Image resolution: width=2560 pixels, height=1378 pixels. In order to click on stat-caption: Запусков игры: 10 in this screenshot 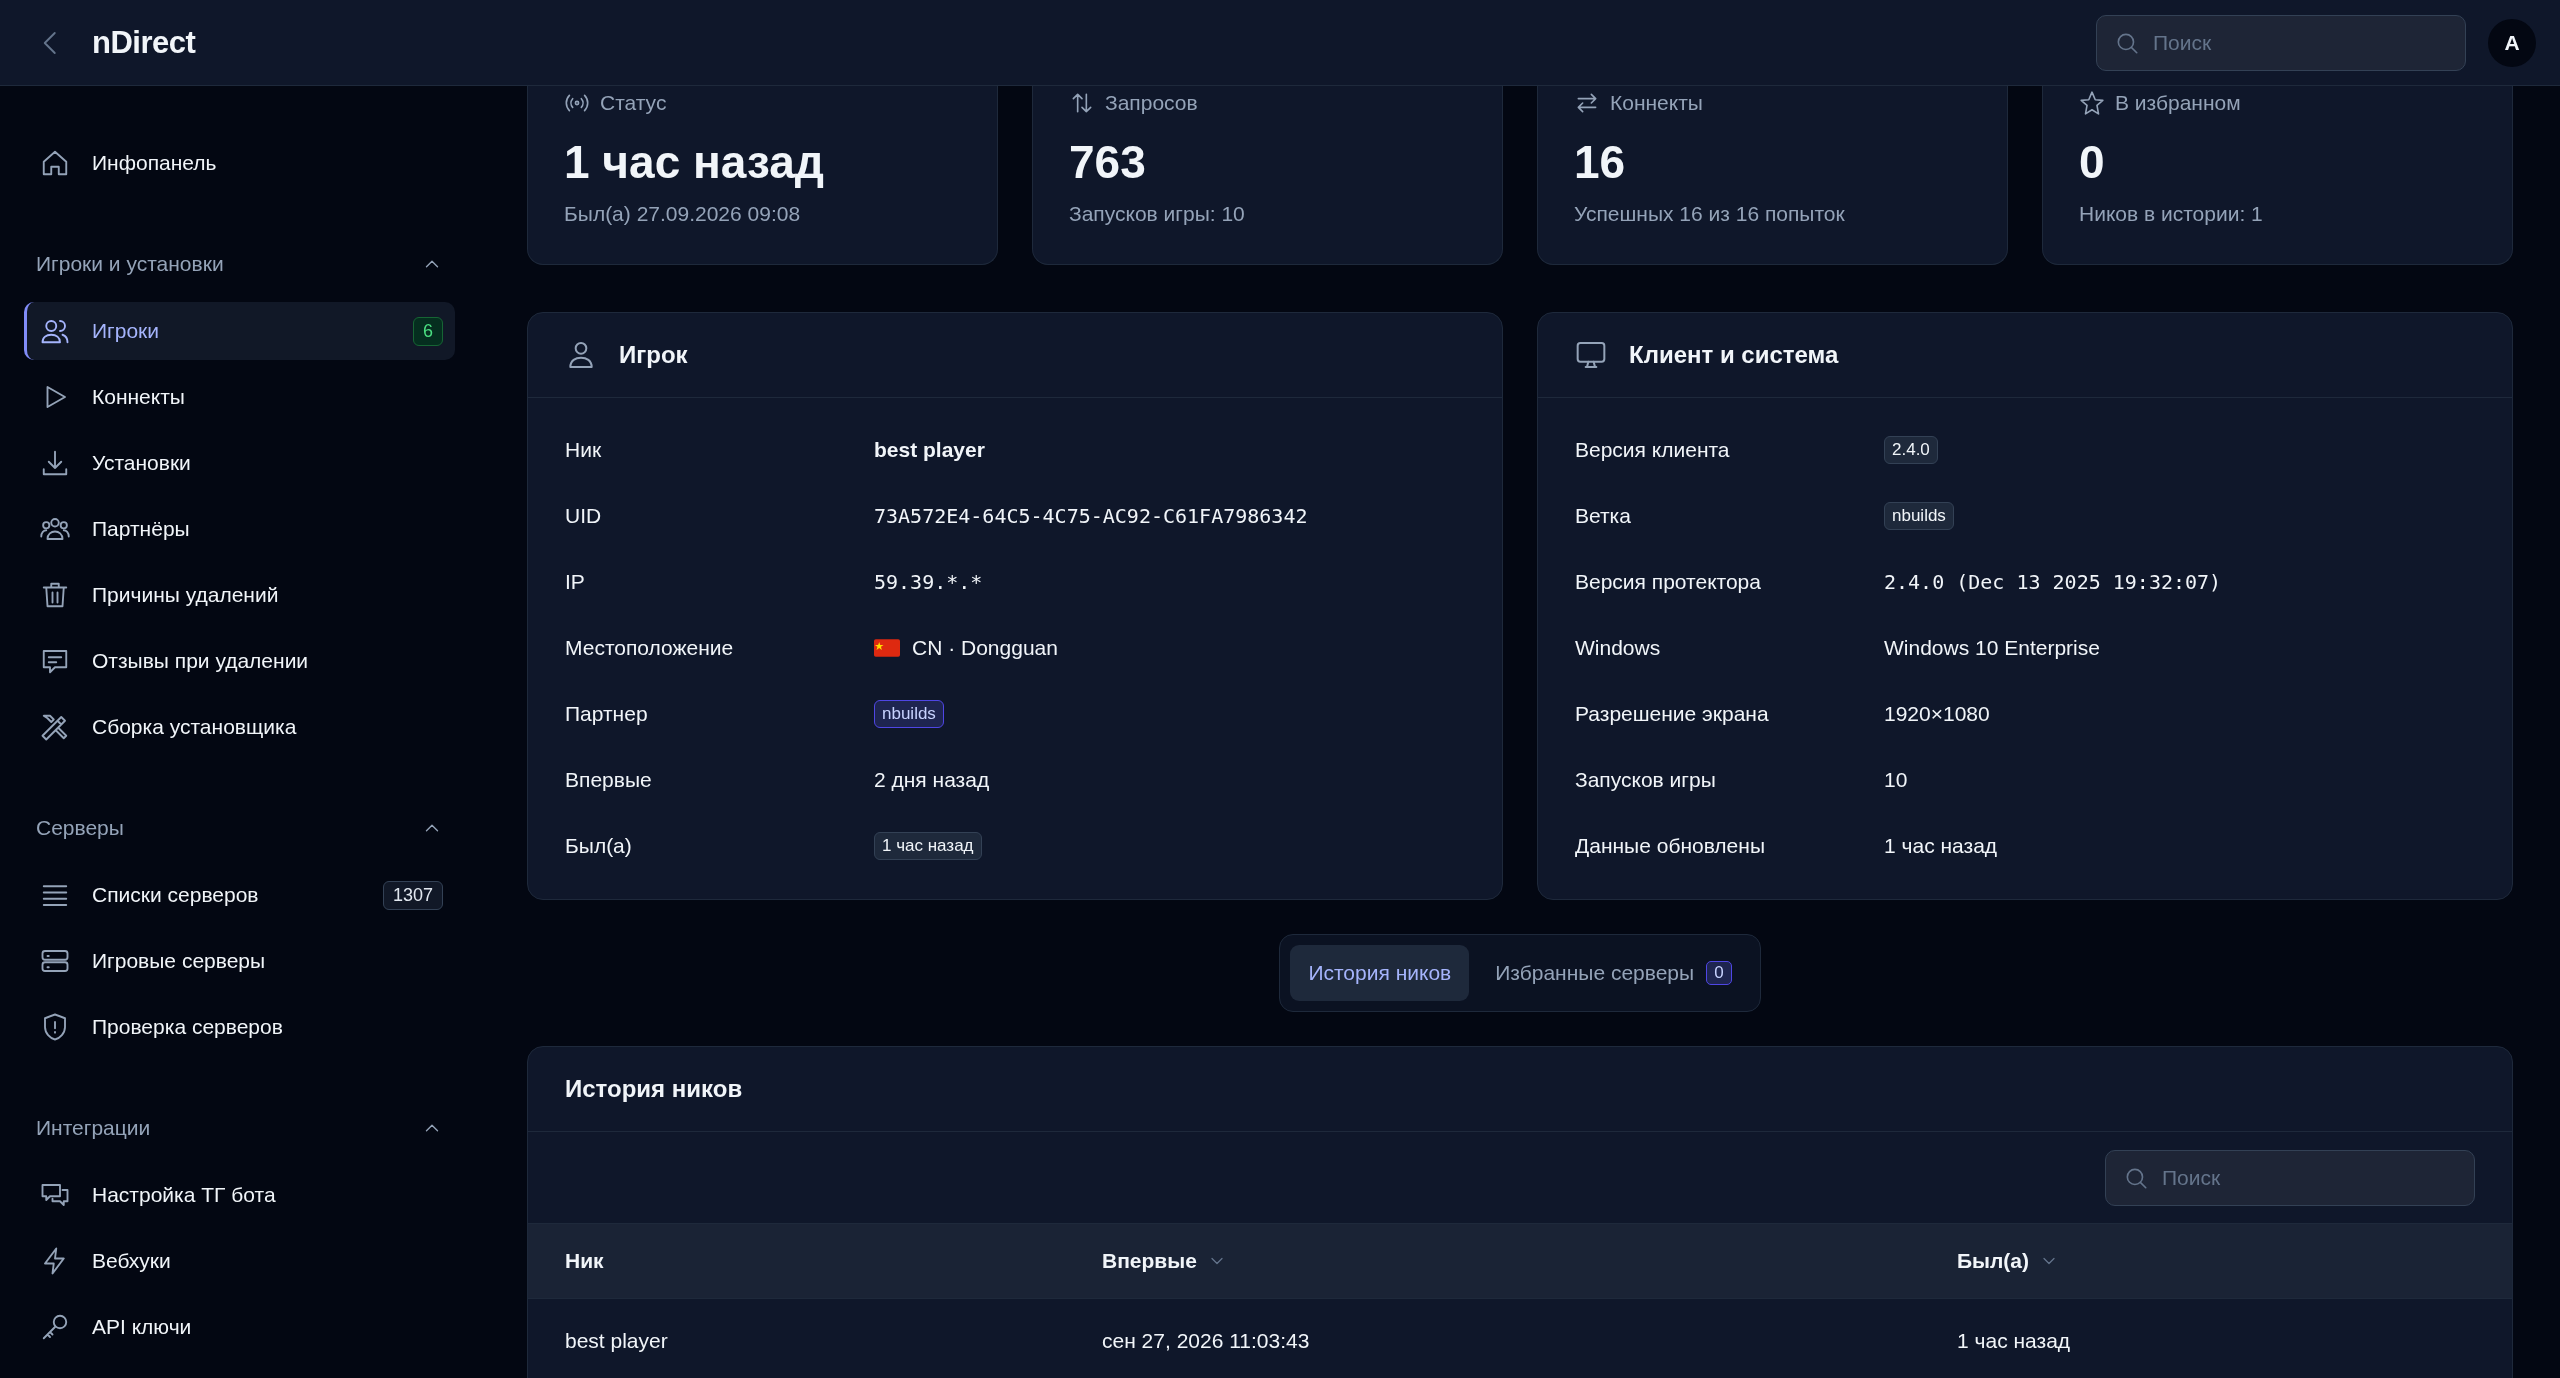, I will do `click(1157, 214)`.